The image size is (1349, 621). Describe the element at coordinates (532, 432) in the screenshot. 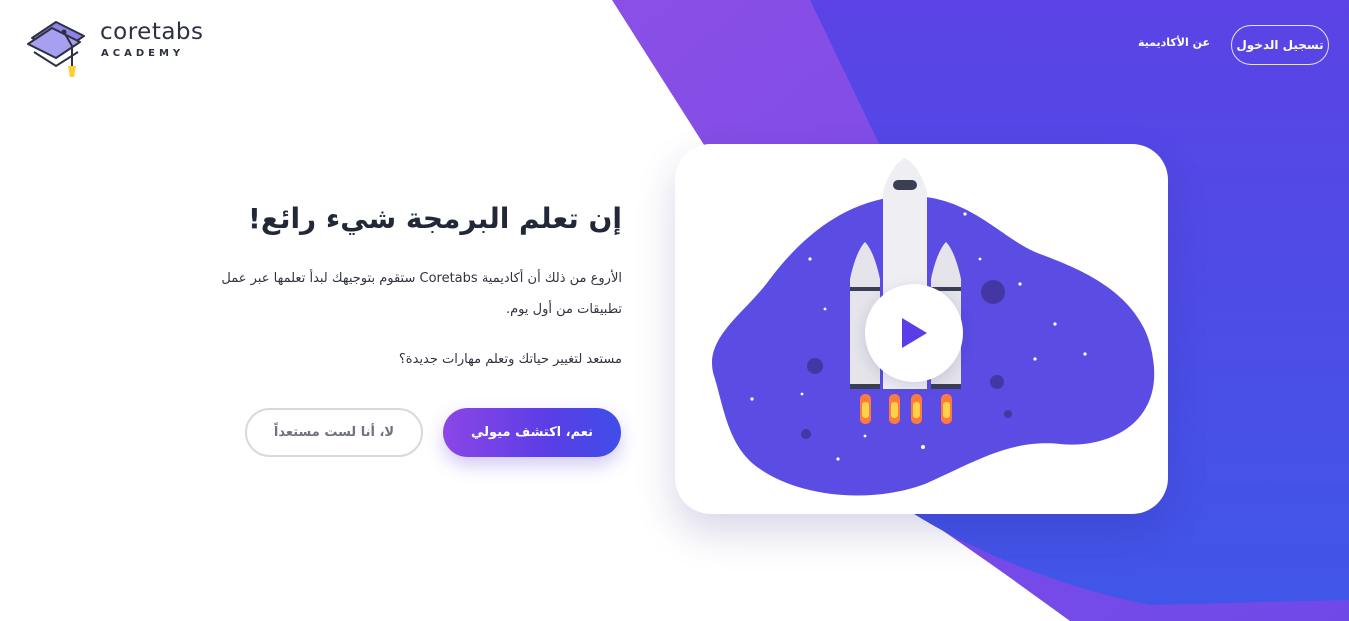

I see `discover-interests-button: نعم، اكتشف ميولي` at that location.